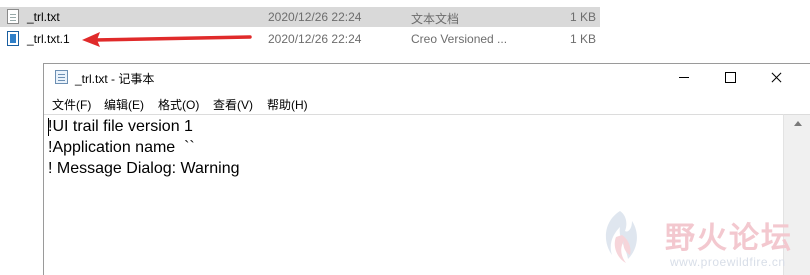 This screenshot has width=810, height=275. What do you see at coordinates (427, 77) in the screenshot?
I see `title-bar: _trl.txt - 记事本` at bounding box center [427, 77].